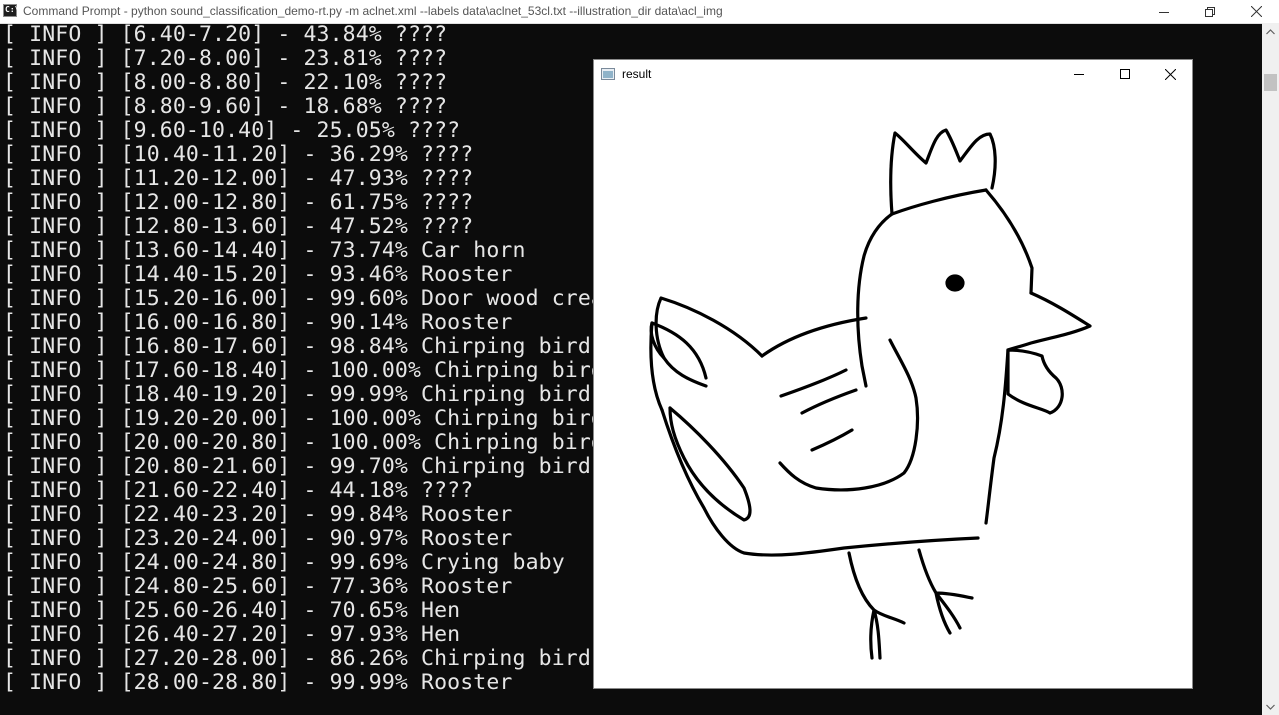 The image size is (1279, 715). Describe the element at coordinates (1049, 321) in the screenshot. I see `rooster-beak` at that location.